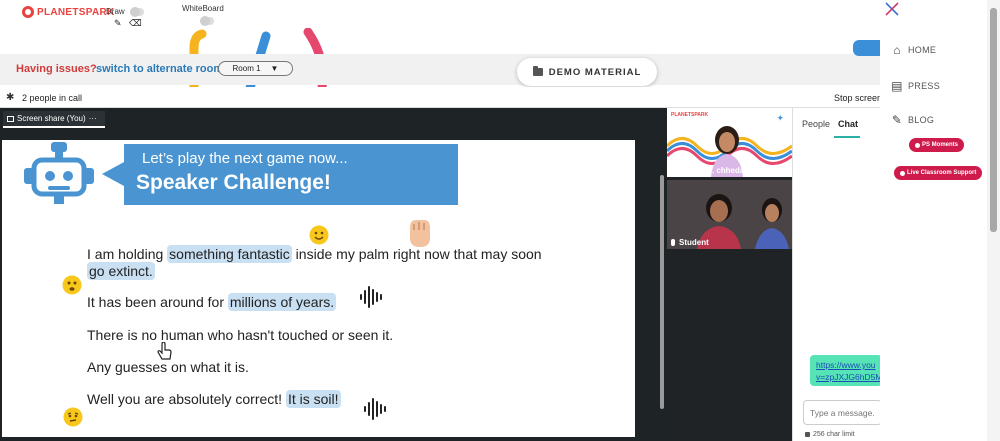 The height and width of the screenshot is (441, 1000). Describe the element at coordinates (924, 86) in the screenshot. I see `nav-press-label: PRESS` at that location.